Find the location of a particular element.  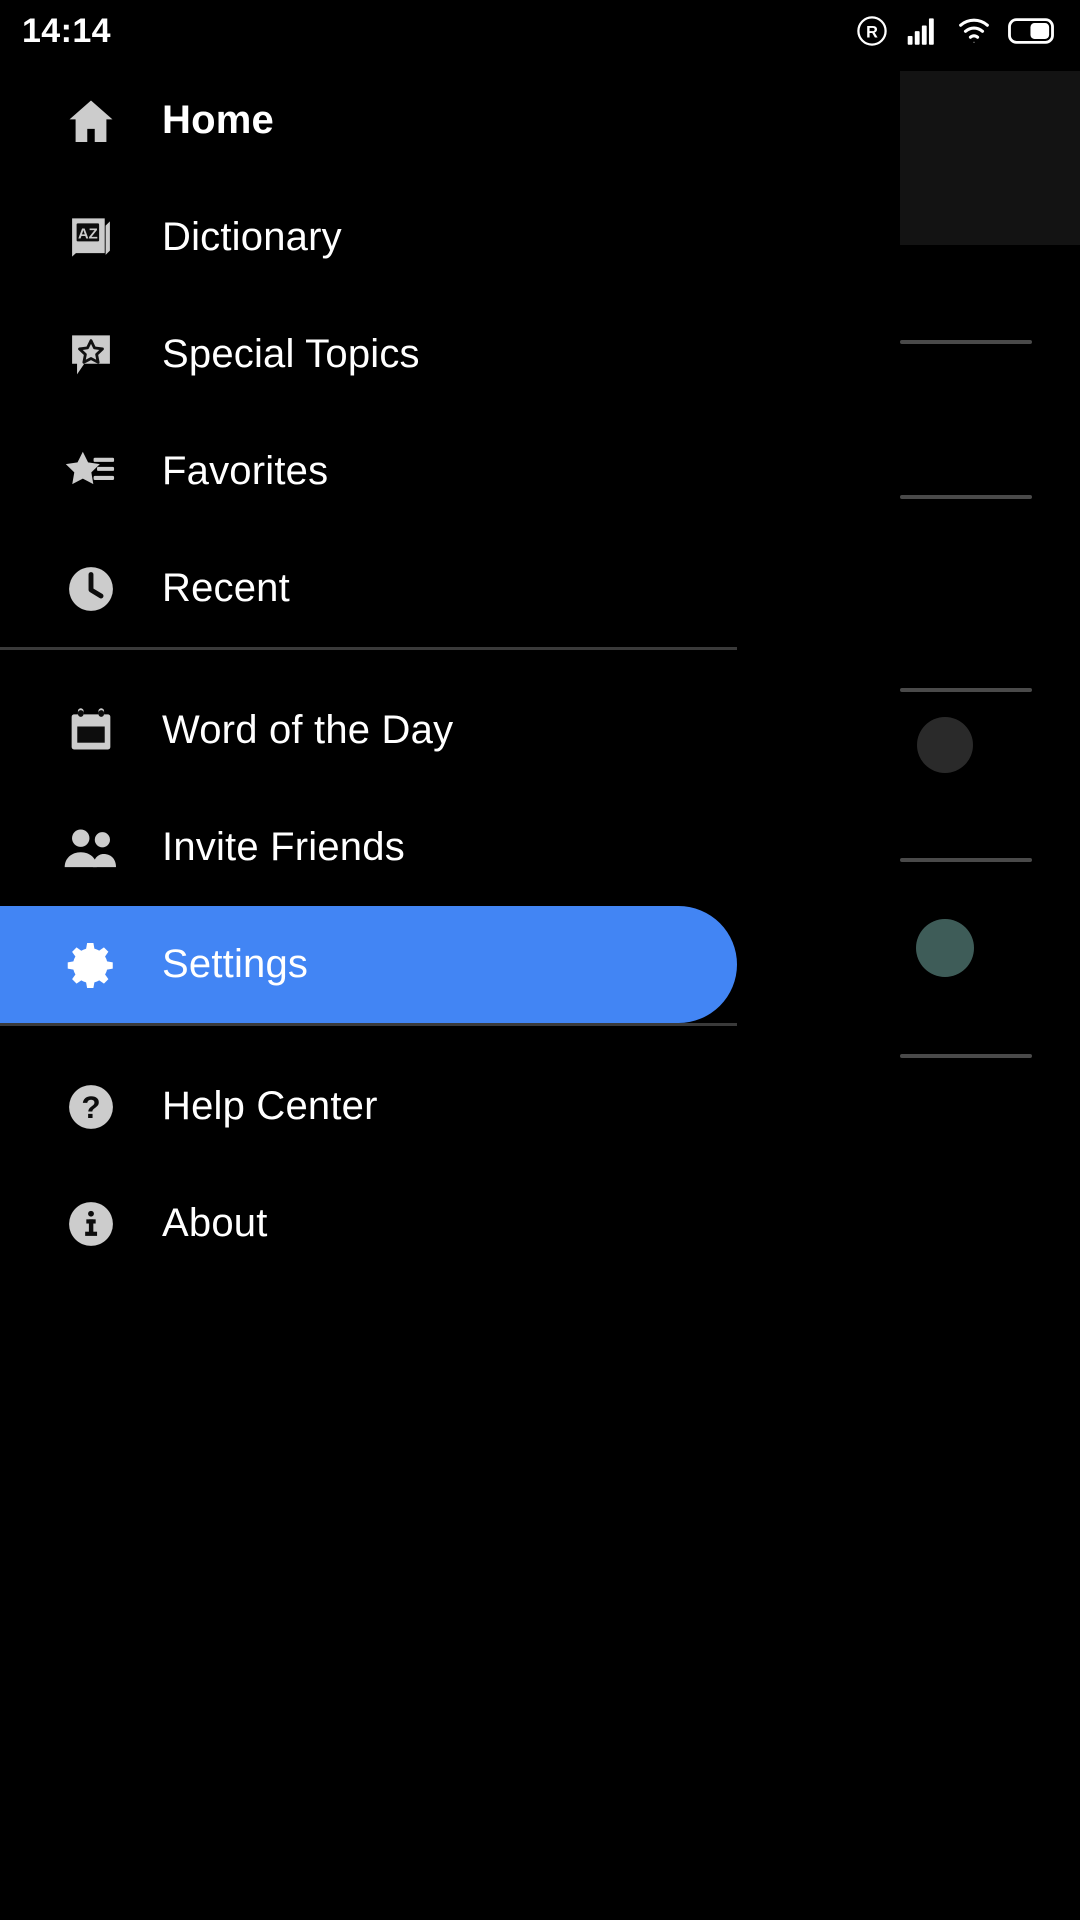

drawer-item-label: Special Topics is located at coordinates (291, 354).